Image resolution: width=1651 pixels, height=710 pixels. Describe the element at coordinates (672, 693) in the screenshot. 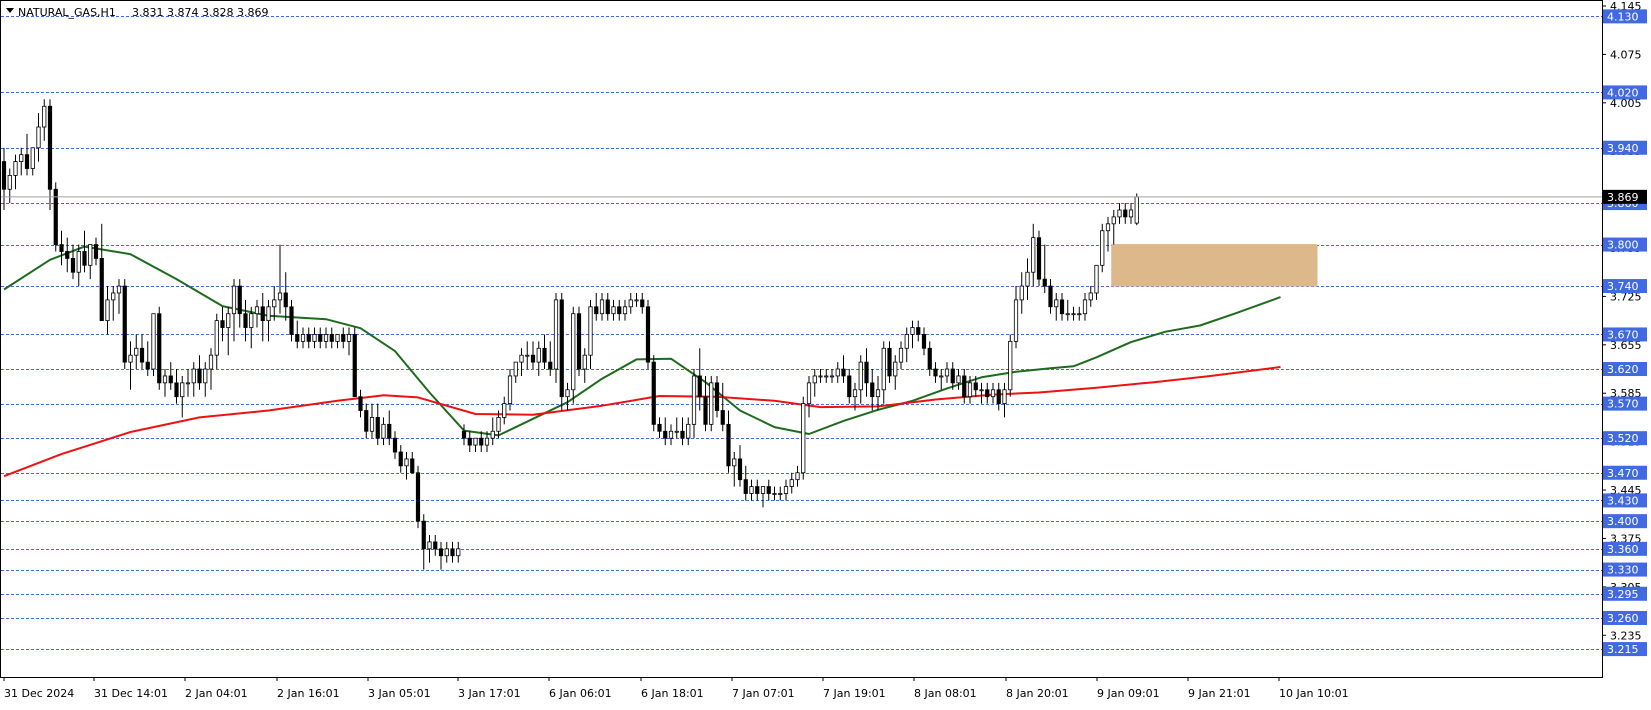

I see `x-tick-label: 6 Jan 18:01` at that location.